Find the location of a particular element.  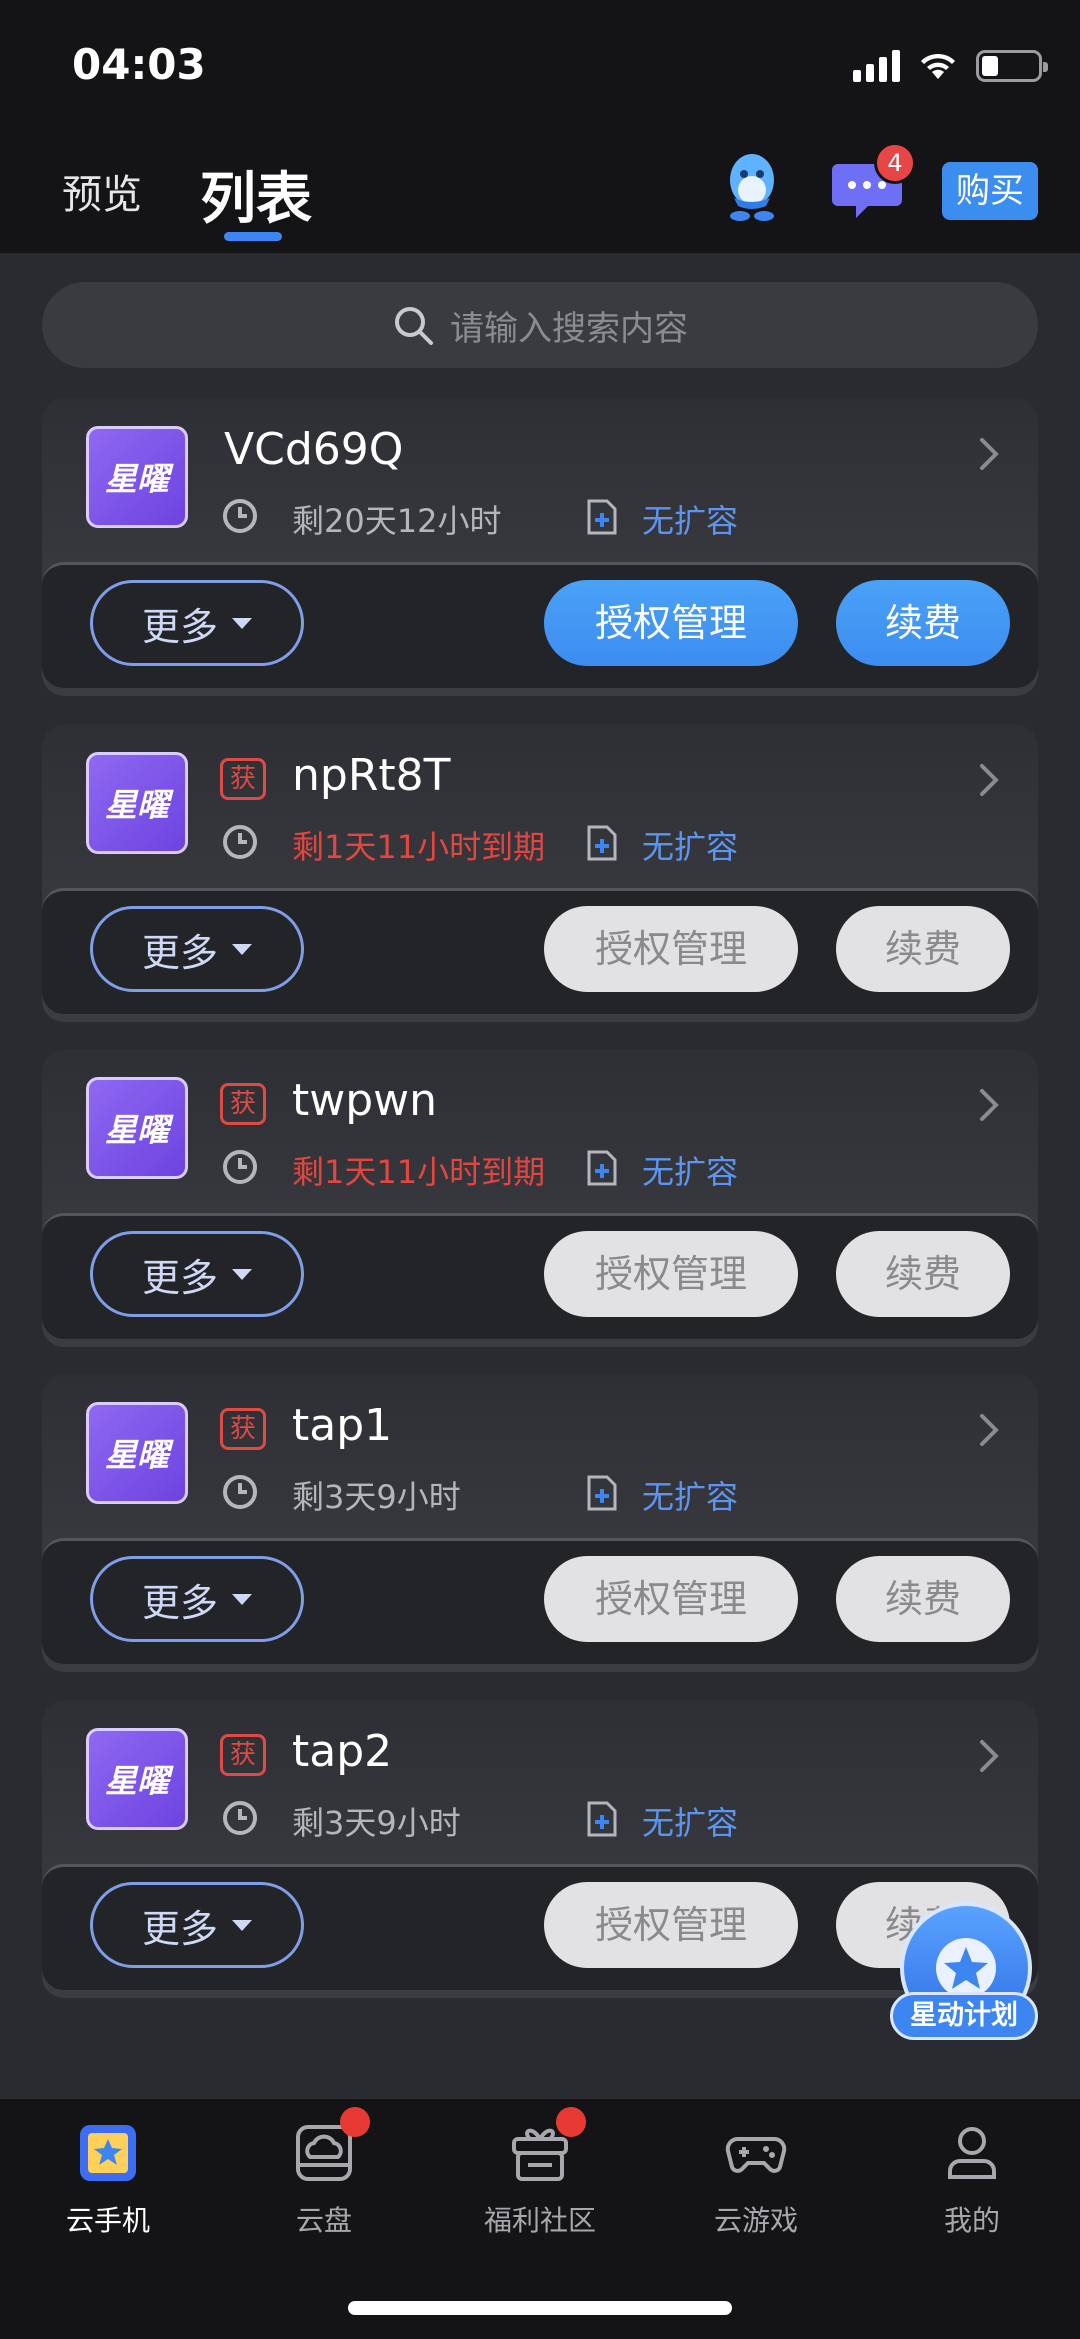

qq-penguin-icon is located at coordinates (752, 186).